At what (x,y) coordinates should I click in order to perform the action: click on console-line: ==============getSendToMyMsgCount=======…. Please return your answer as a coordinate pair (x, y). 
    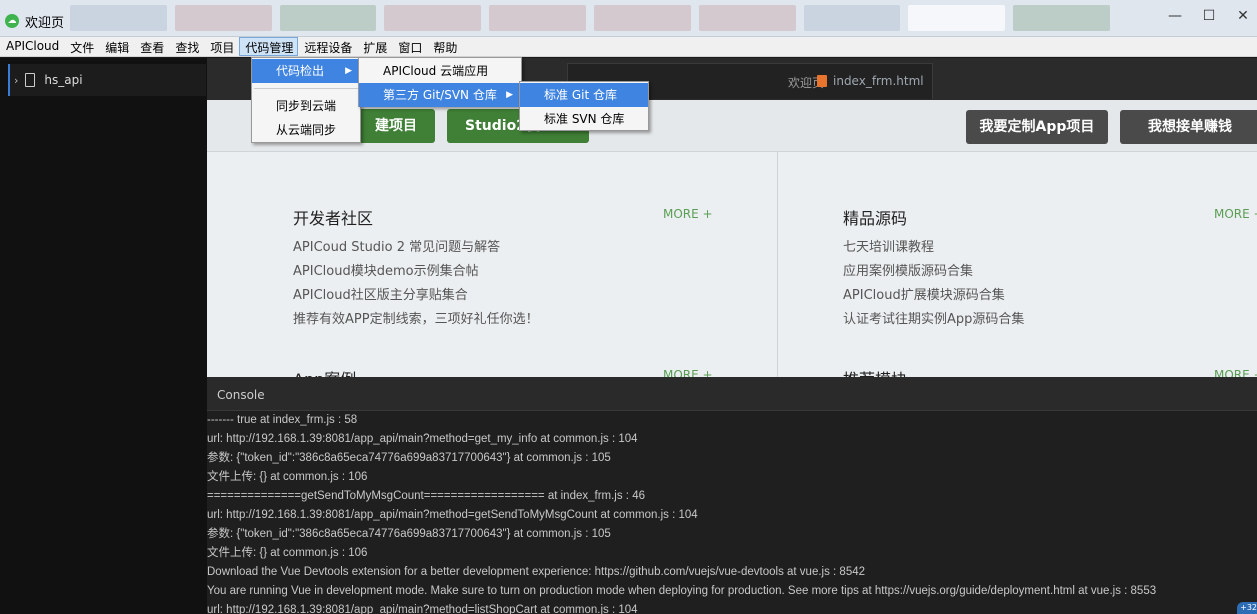
    Looking at the image, I should click on (426, 496).